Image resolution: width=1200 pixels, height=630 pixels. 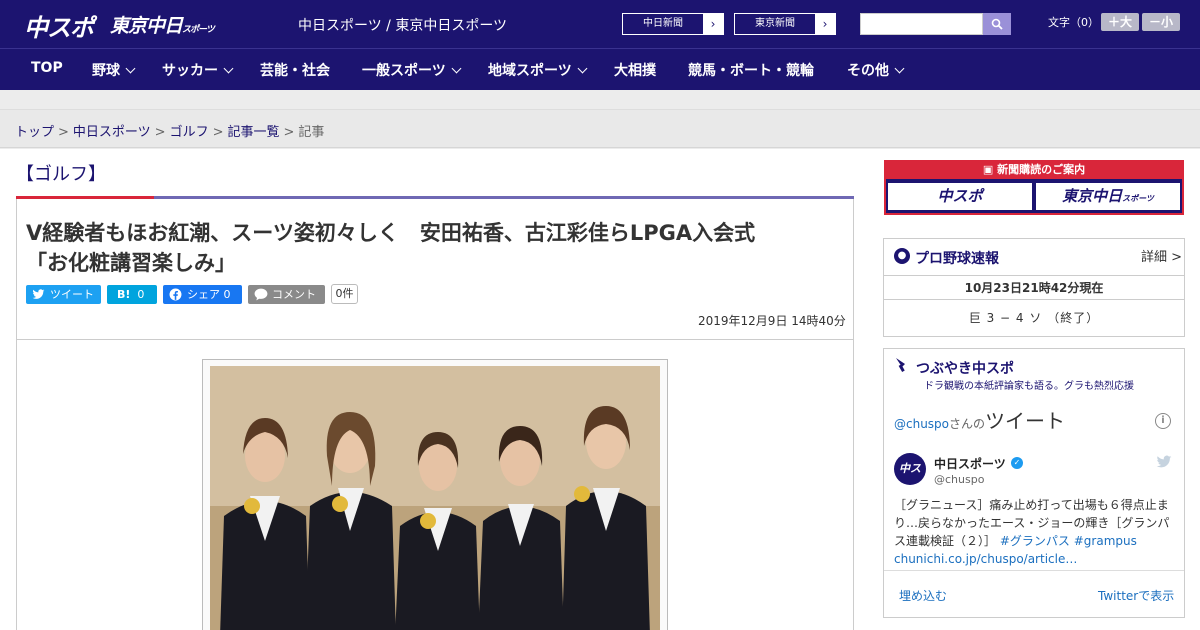 I want to click on nav-local-sports: 地域スポーツ, so click(x=538, y=70).